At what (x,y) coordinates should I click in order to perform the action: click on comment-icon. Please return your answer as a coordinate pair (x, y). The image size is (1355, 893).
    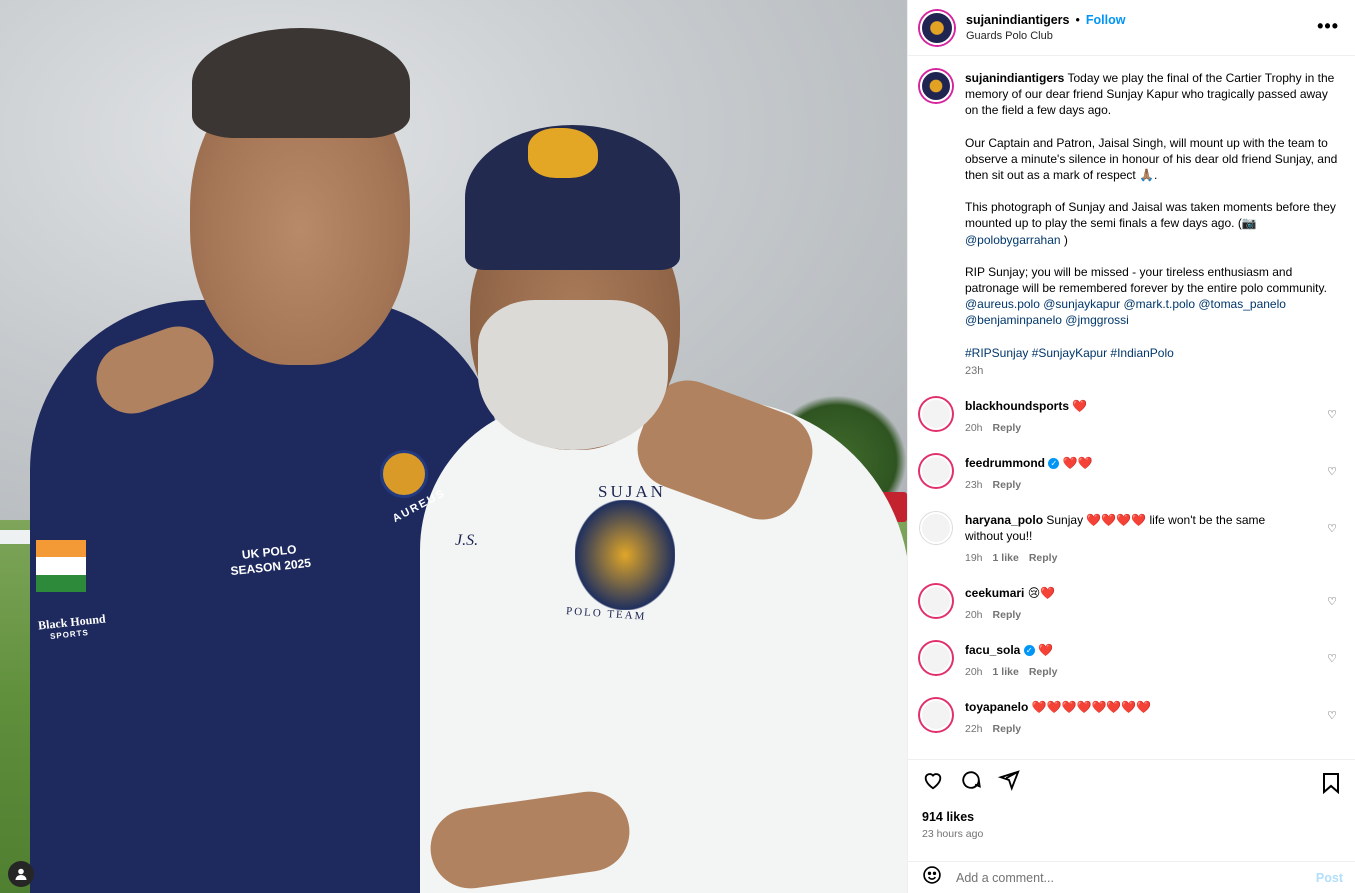
    Looking at the image, I should click on (971, 783).